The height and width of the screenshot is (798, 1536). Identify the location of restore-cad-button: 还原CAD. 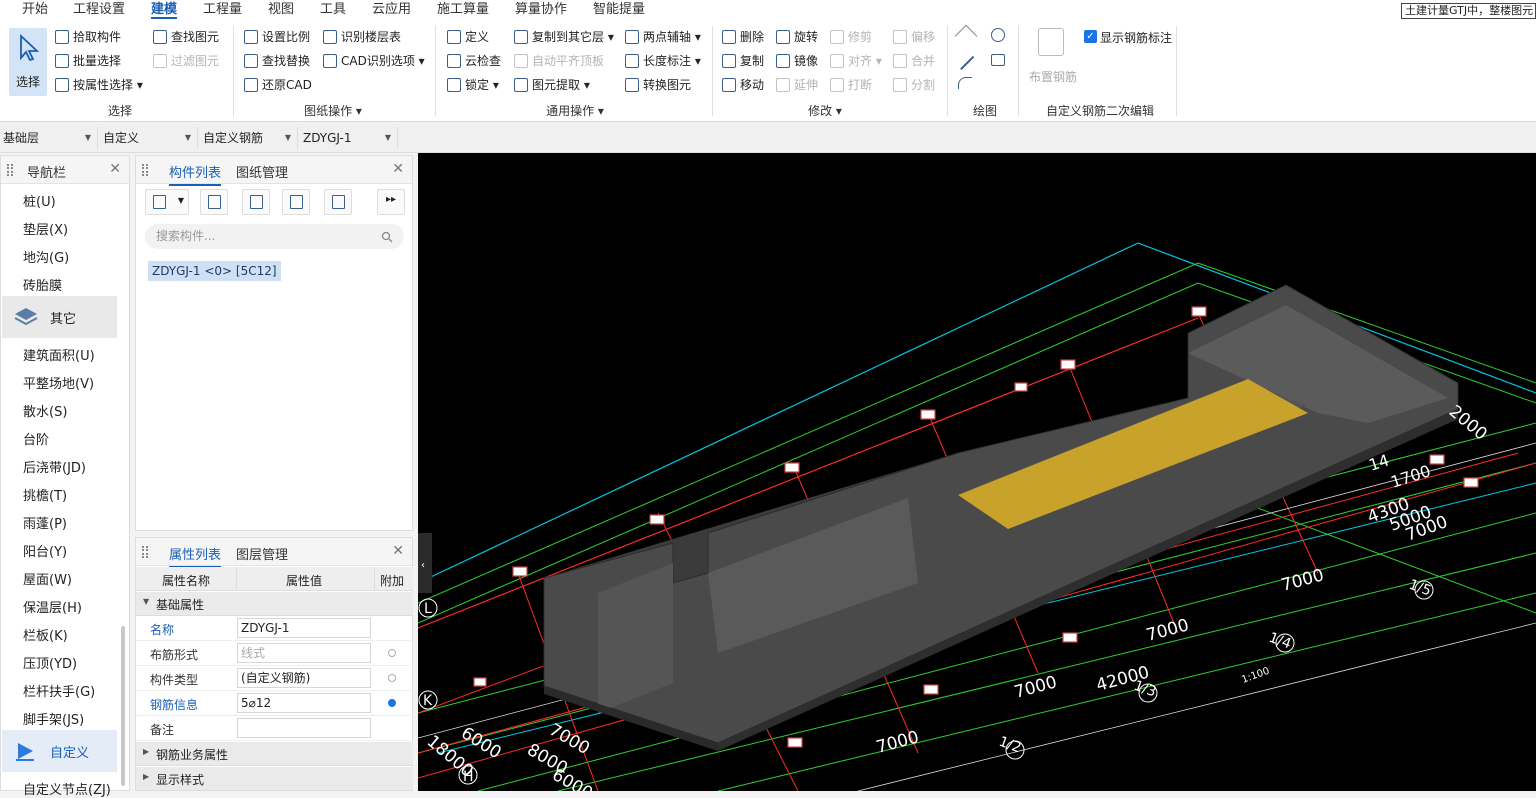
(278, 85).